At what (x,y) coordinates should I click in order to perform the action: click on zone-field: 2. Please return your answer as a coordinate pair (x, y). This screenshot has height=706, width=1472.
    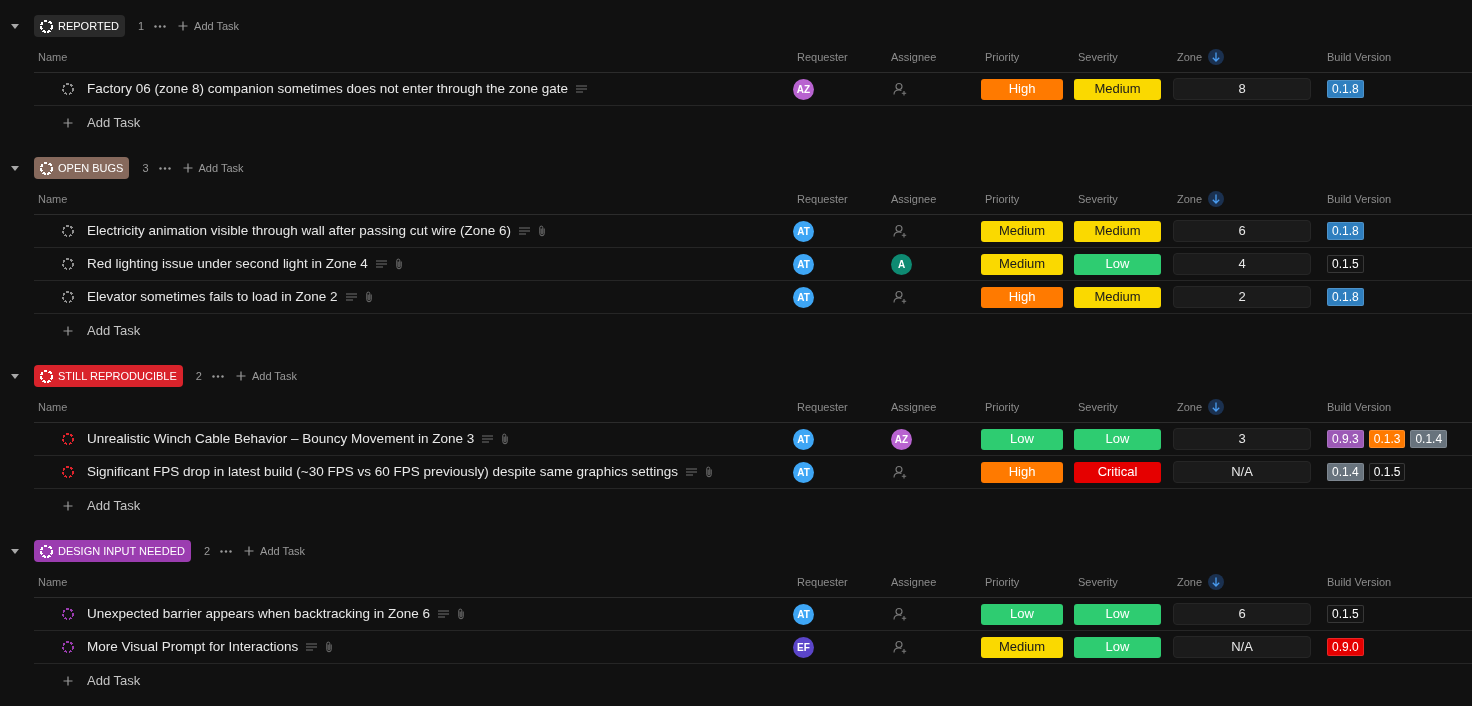
    Looking at the image, I should click on (1242, 297).